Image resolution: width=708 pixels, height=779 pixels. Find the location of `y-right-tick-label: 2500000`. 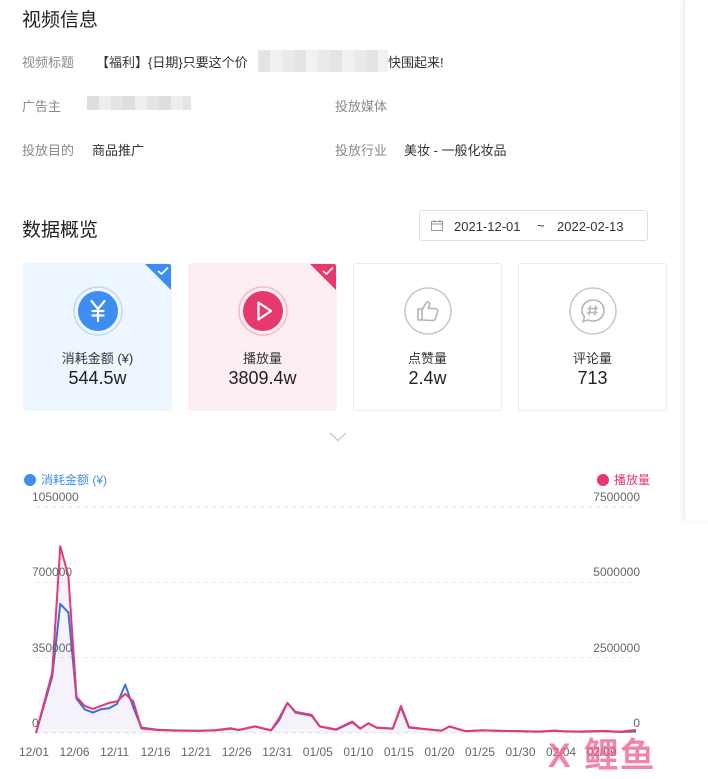

y-right-tick-label: 2500000 is located at coordinates (616, 647).